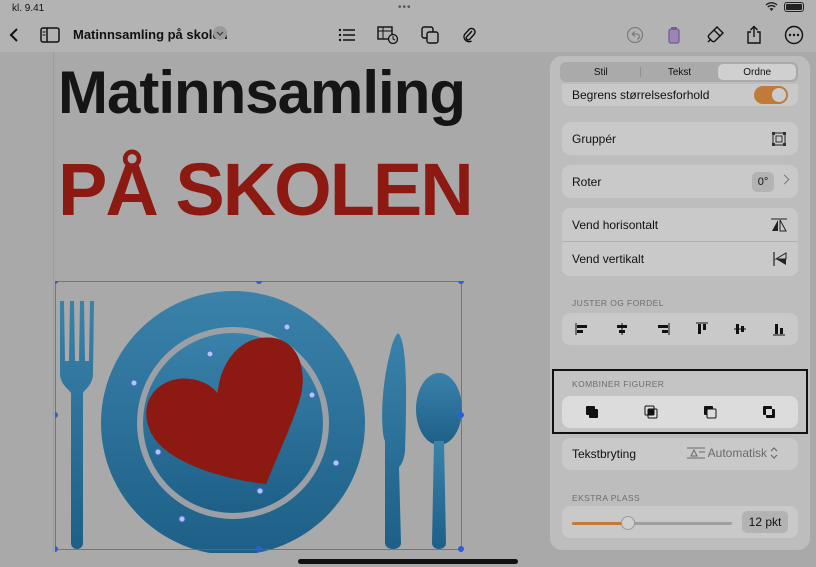 This screenshot has height=567, width=816. Describe the element at coordinates (618, 303) in the screenshot. I see `align-section-title: JUSTER OG FORDEL` at that location.